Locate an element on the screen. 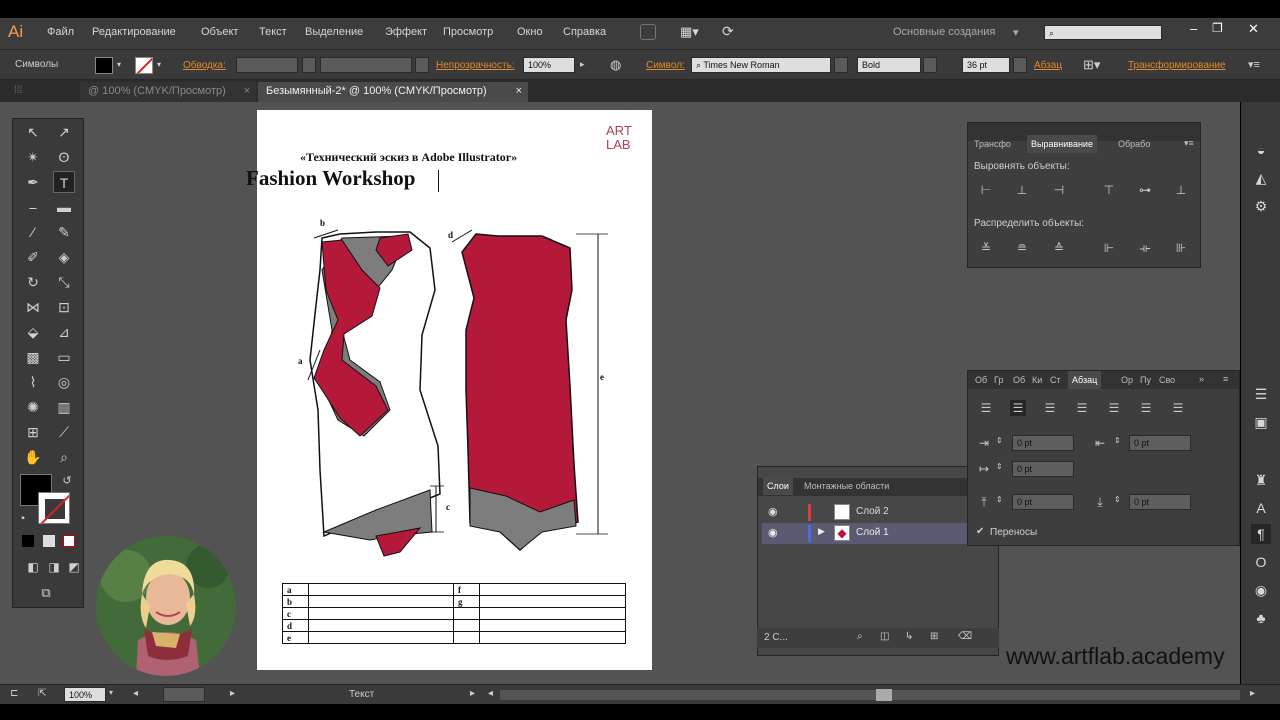 The image size is (1280, 720). document-title: «Технический эскиз в Adobe Illustrator» is located at coordinates (408, 157).